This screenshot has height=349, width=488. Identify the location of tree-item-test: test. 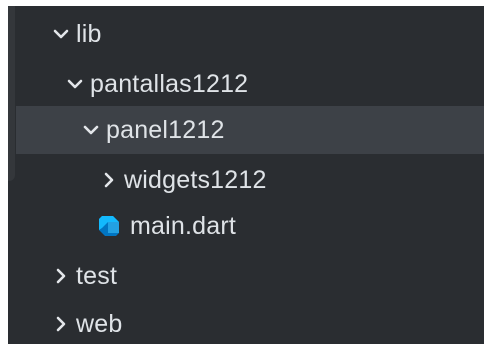
(250, 276).